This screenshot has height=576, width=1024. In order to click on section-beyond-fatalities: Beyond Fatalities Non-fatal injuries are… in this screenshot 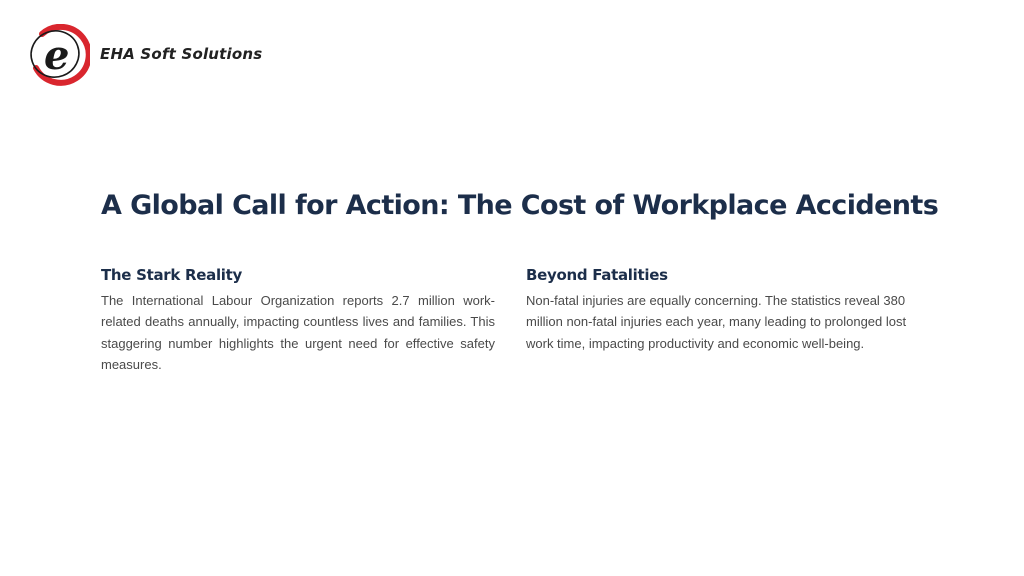, I will do `click(723, 309)`.